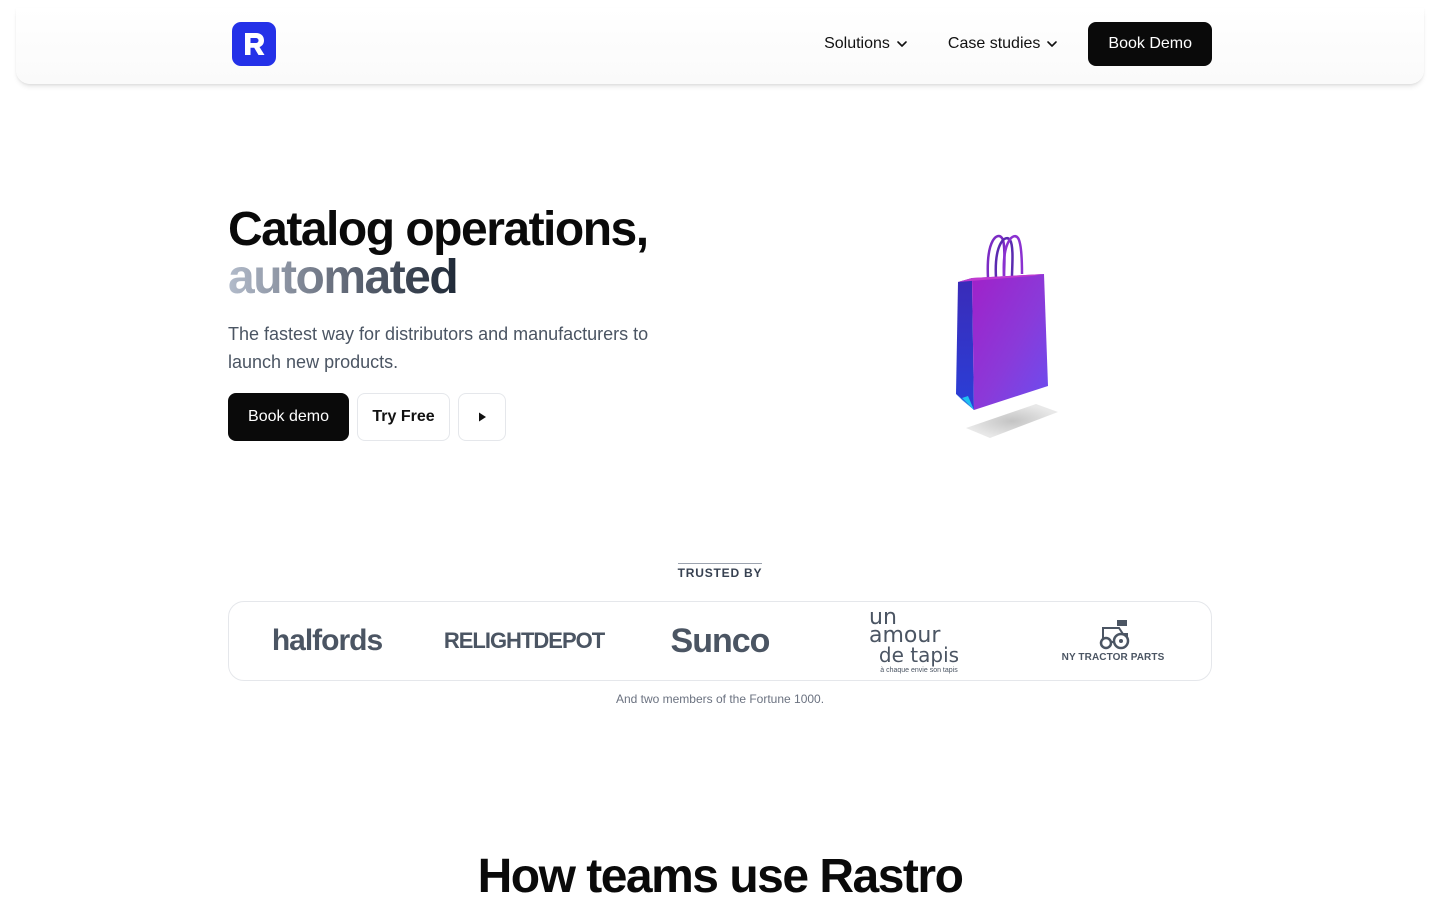 This screenshot has width=1440, height=900. I want to click on hero-title-line1: Catalog operations,, so click(438, 229).